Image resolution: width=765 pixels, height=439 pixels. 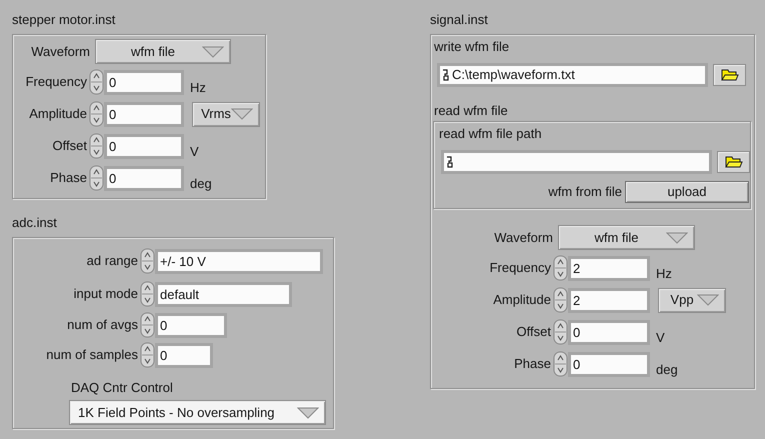 What do you see at coordinates (197, 412) in the screenshot?
I see `dropdown: 1K Field Points - No oversampling` at bounding box center [197, 412].